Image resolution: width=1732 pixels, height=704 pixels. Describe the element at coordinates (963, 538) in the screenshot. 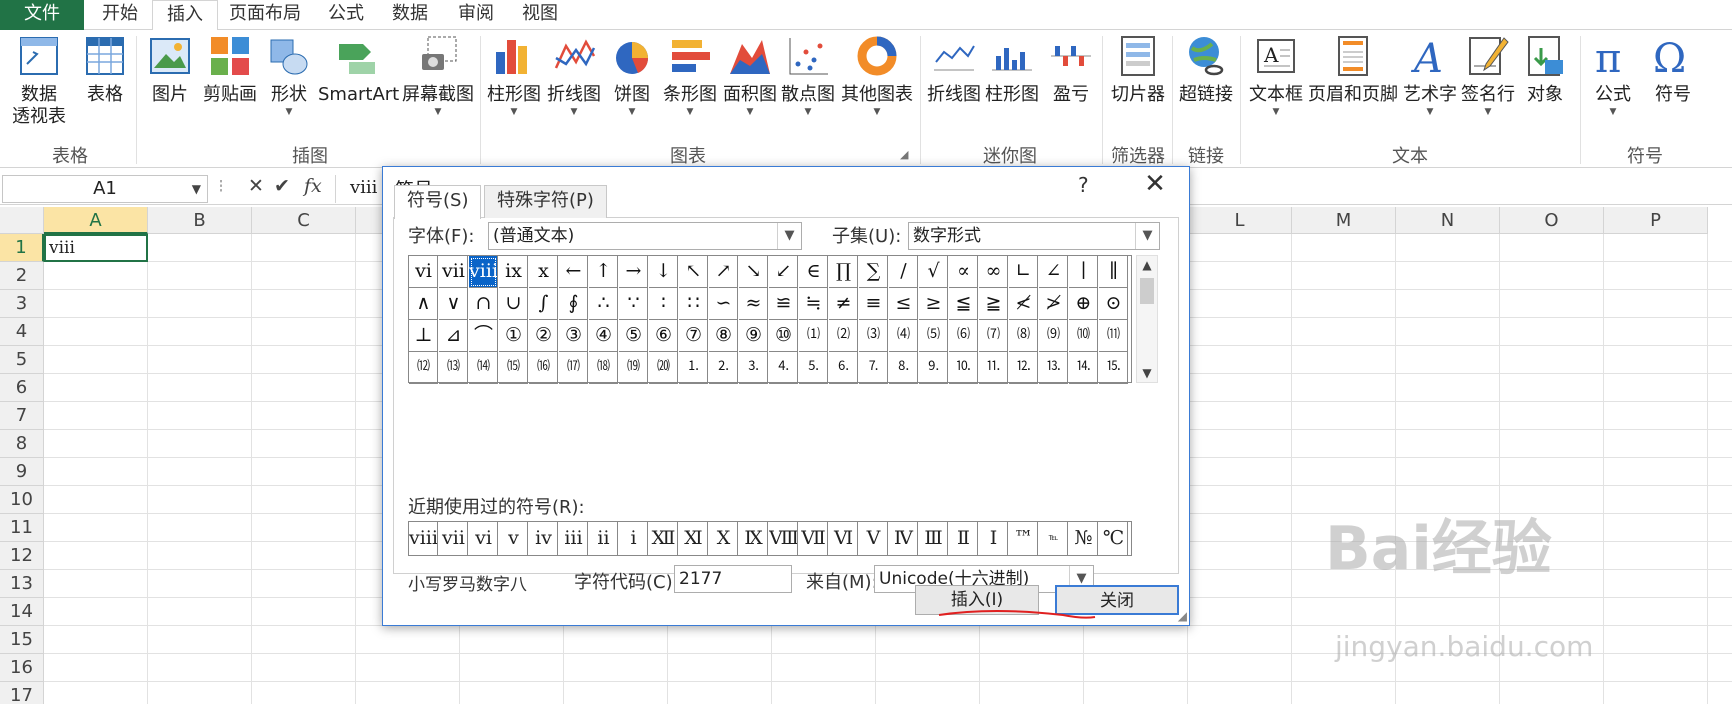

I see `recent-symbol-cell: Ⅱ` at that location.